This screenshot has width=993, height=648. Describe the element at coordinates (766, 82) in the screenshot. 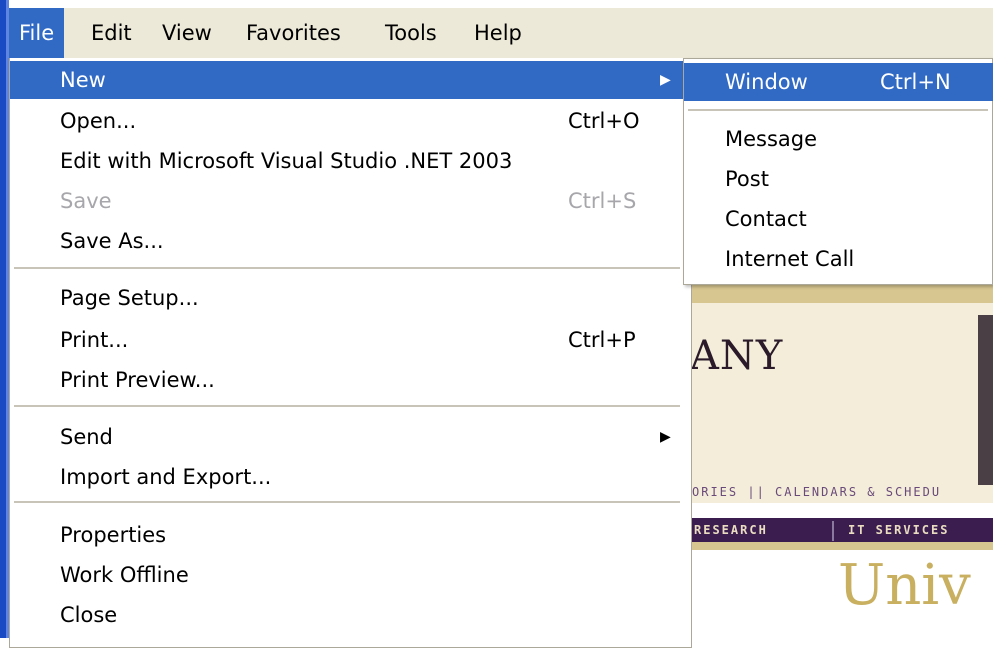

I see `menu-item-label: Window` at that location.